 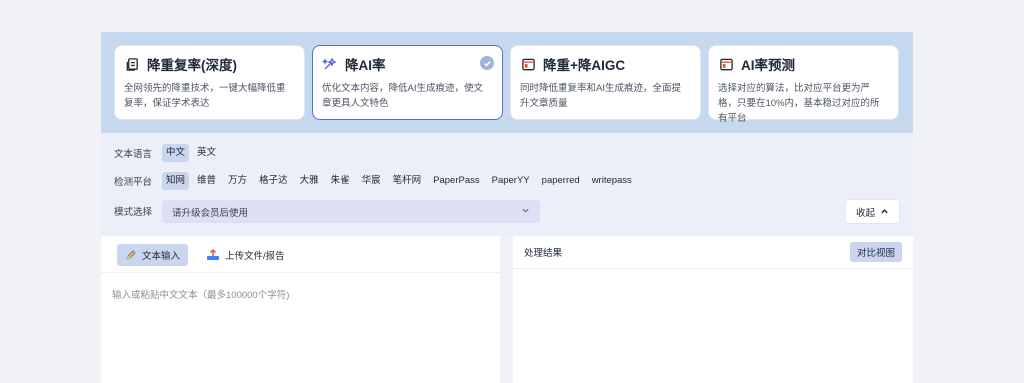 What do you see at coordinates (209, 82) in the screenshot?
I see `mode-card-deep-rewrite: 降重复率(深度) 全网领先的降重技术，一键大幅降低重复率，保证学术表达` at bounding box center [209, 82].